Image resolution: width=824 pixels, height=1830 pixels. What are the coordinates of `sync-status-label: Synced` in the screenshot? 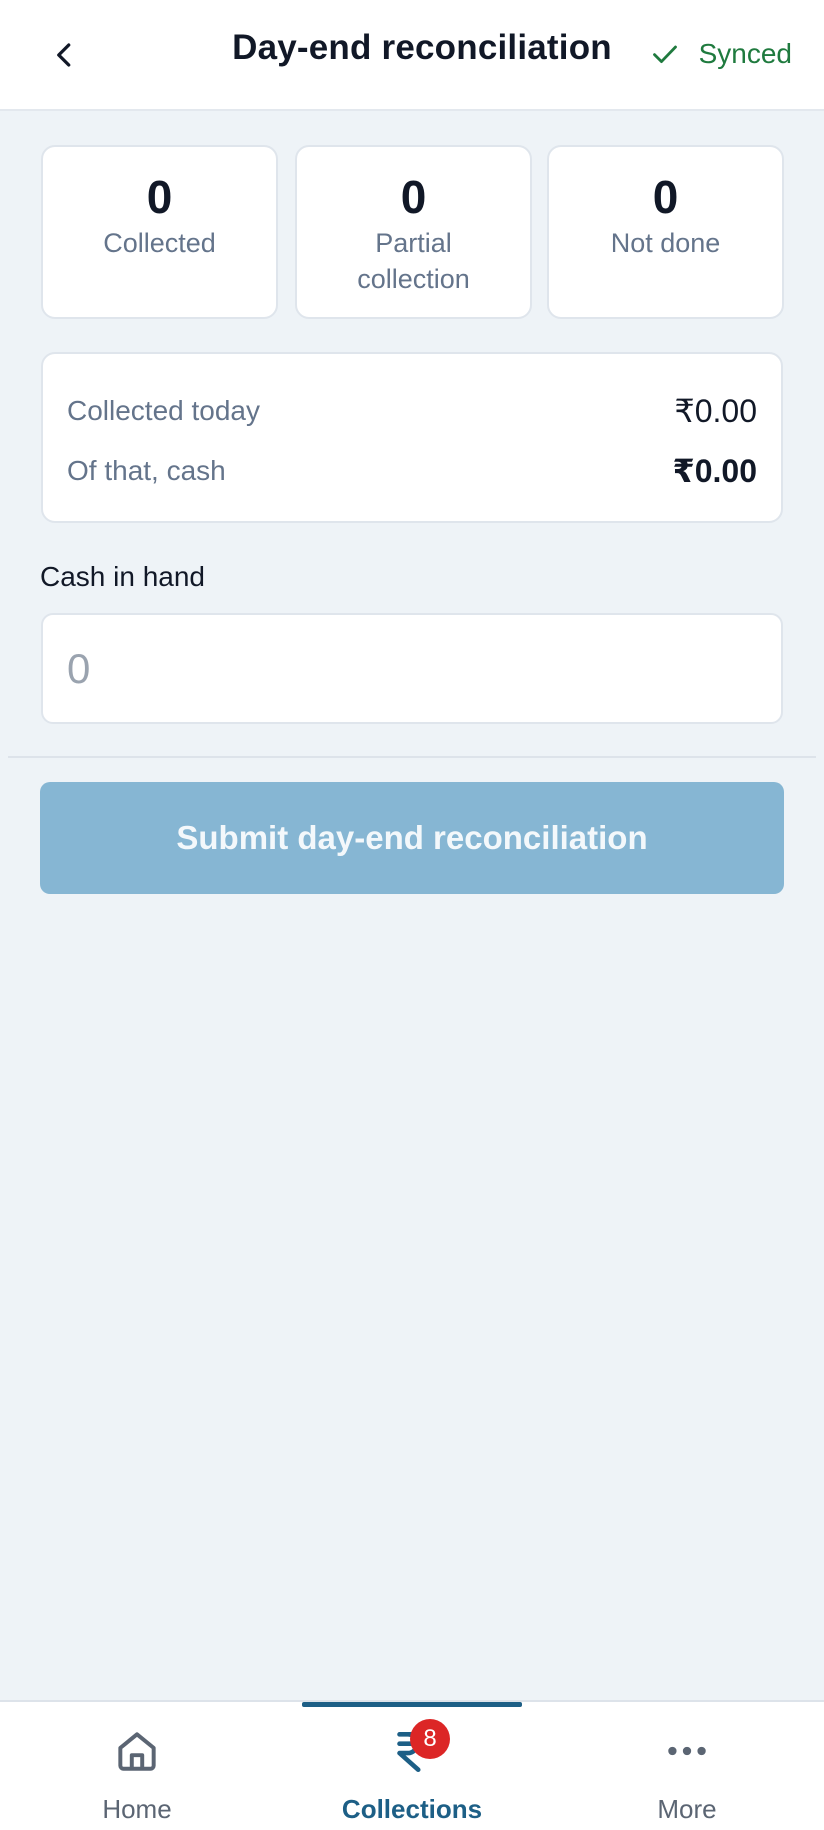 It's located at (745, 53).